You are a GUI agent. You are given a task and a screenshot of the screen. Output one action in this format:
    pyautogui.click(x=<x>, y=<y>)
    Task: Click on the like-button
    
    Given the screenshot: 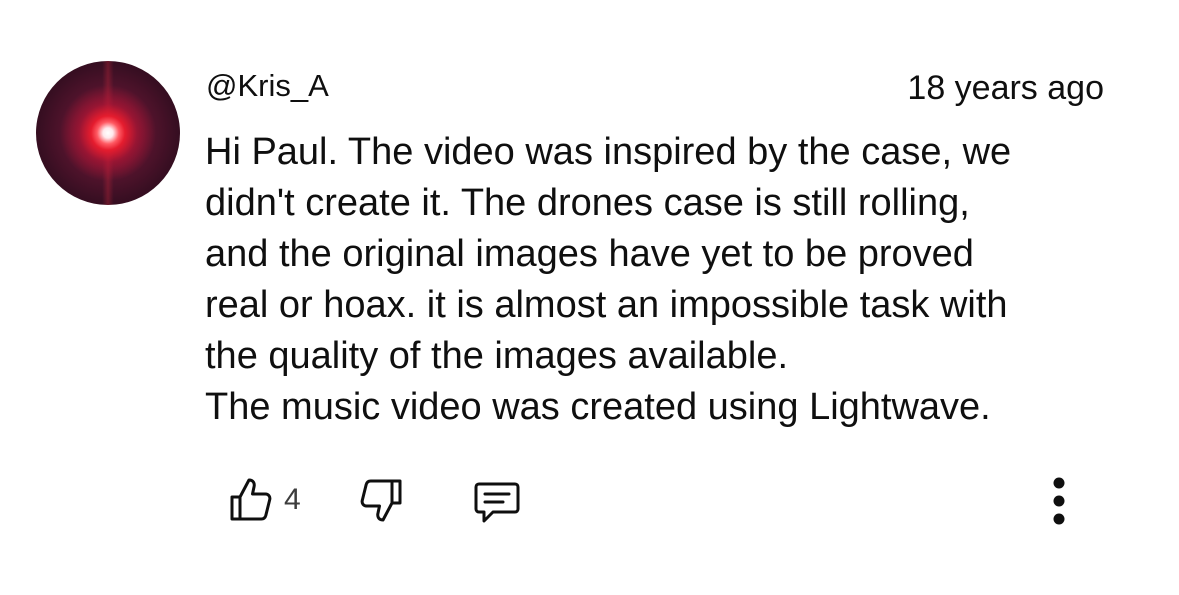 What is the action you would take?
    pyautogui.click(x=250, y=499)
    